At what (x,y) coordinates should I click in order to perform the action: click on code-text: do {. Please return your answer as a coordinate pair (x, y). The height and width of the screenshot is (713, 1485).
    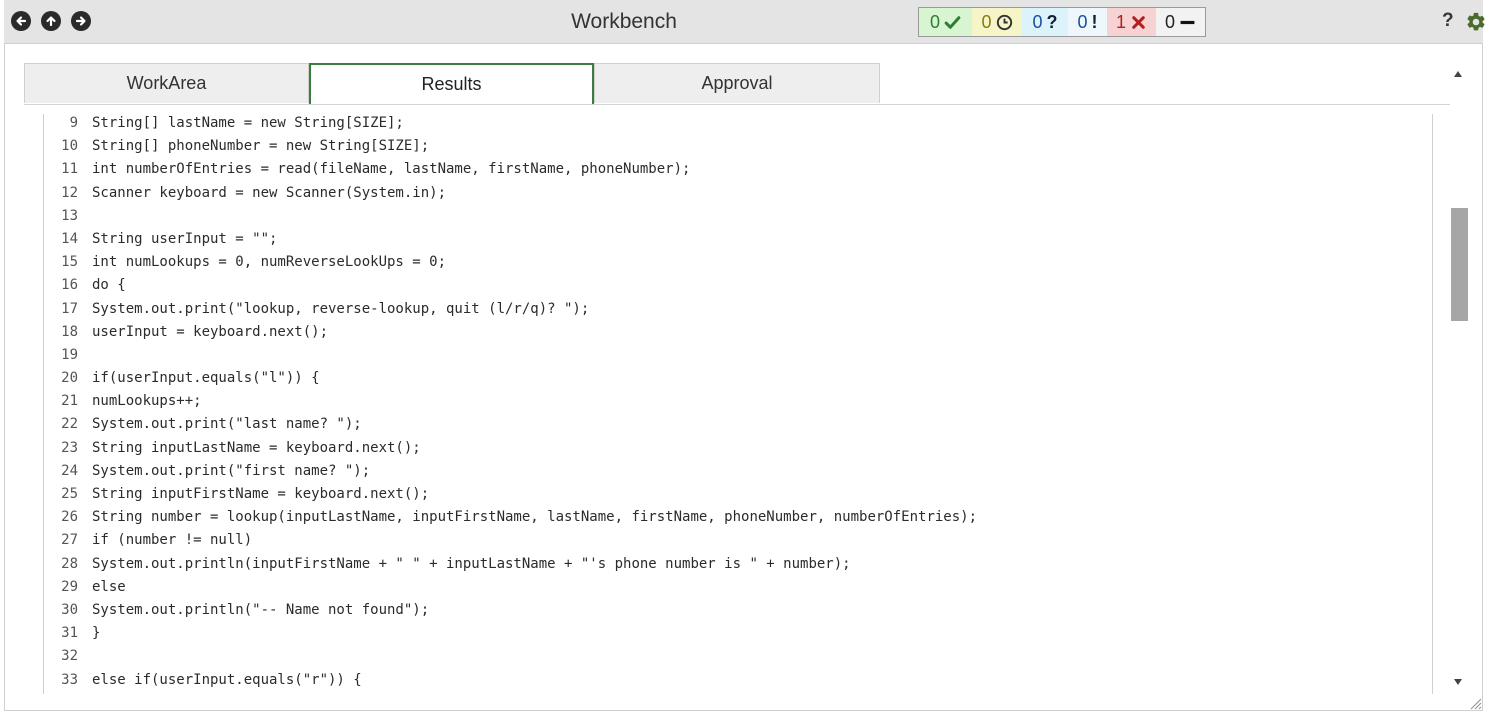
    Looking at the image, I should click on (109, 285).